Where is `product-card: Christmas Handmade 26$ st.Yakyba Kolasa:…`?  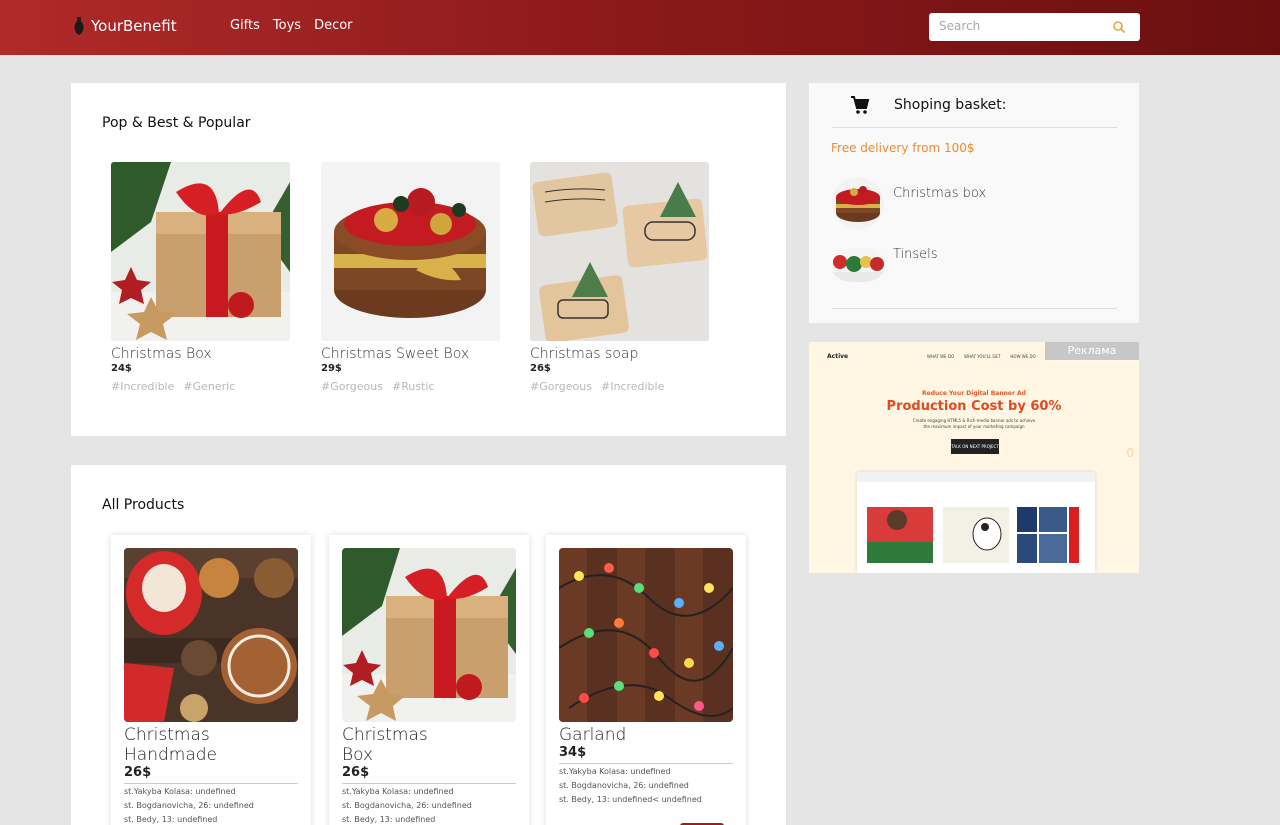
product-card: Christmas Handmade 26$ st.Yakyba Kolasa:… is located at coordinates (211, 680).